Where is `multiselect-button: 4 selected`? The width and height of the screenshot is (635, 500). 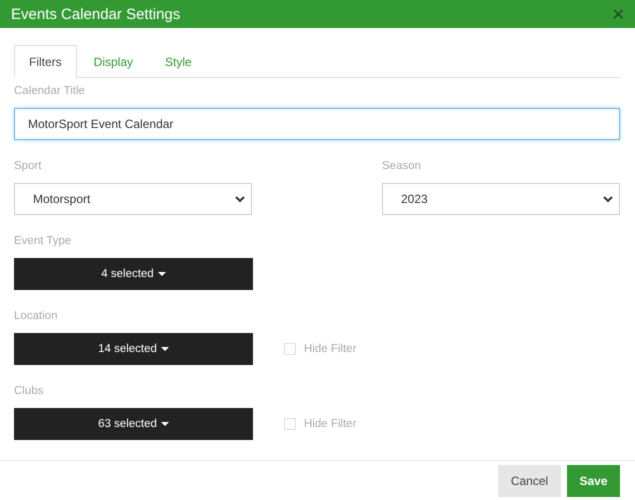 multiselect-button: 4 selected is located at coordinates (133, 274).